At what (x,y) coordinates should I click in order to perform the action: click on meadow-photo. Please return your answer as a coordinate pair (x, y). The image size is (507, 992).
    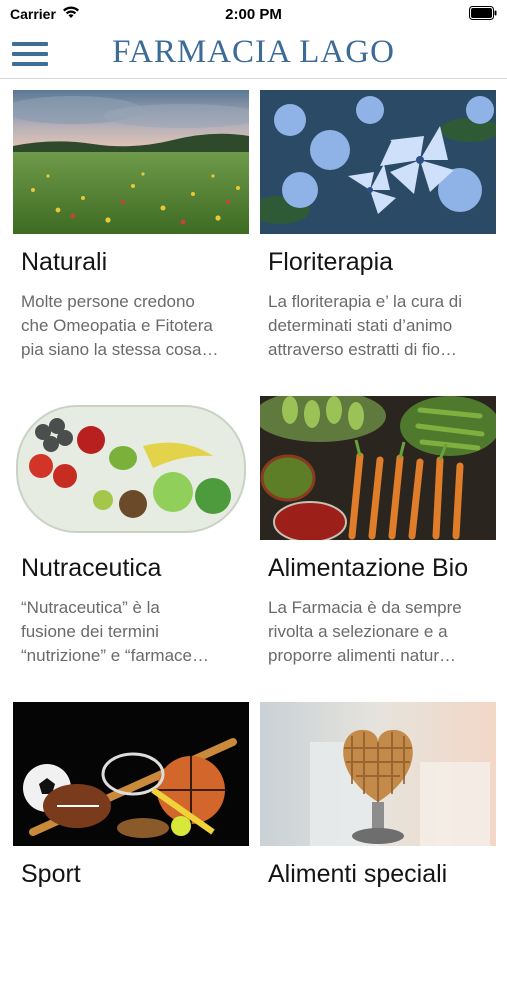
    Looking at the image, I should click on (131, 162).